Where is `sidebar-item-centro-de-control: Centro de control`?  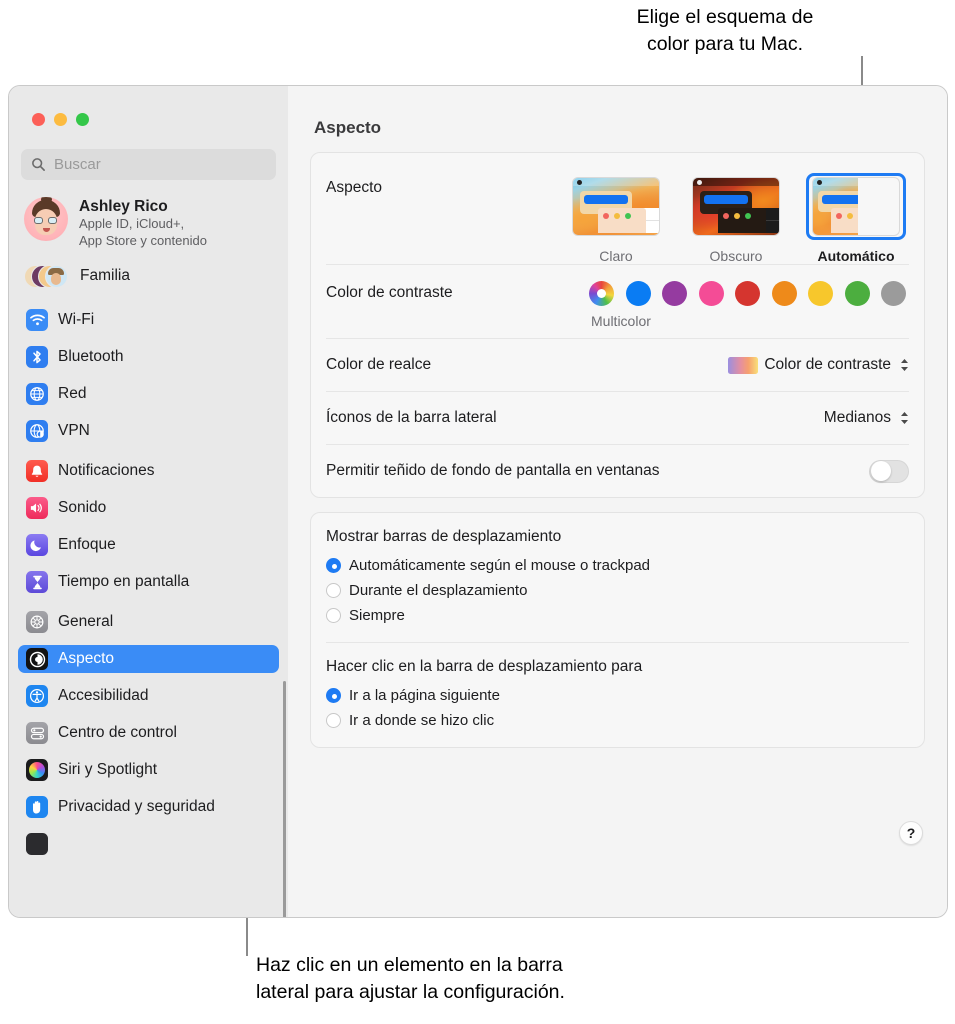 sidebar-item-centro-de-control: Centro de control is located at coordinates (148, 733).